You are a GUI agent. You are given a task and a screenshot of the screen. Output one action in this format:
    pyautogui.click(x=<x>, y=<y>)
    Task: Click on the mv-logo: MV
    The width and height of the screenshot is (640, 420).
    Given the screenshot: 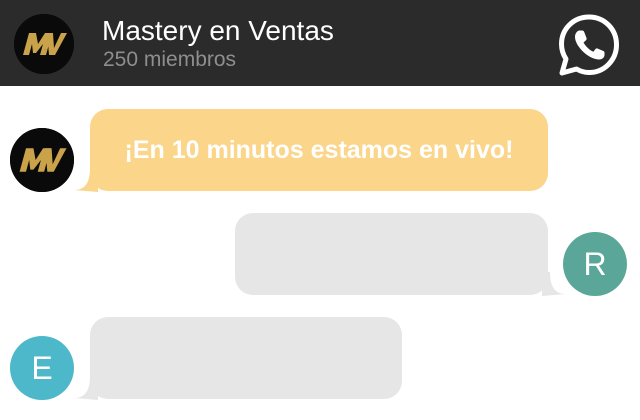 What is the action you would take?
    pyautogui.click(x=44, y=44)
    